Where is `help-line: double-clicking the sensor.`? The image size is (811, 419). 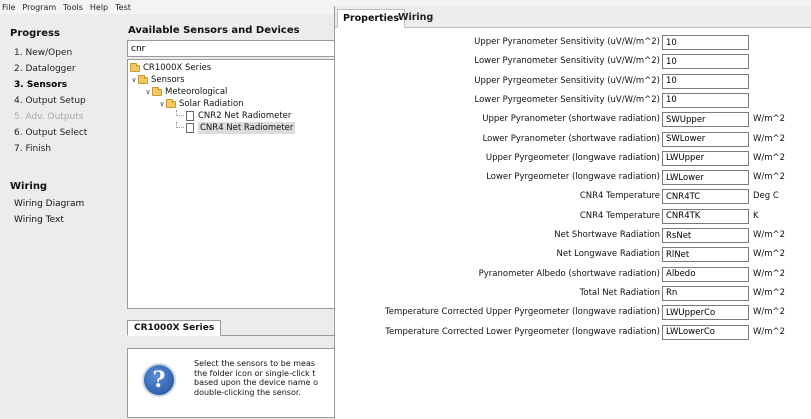 help-line: double-clicking the sensor. is located at coordinates (247, 392).